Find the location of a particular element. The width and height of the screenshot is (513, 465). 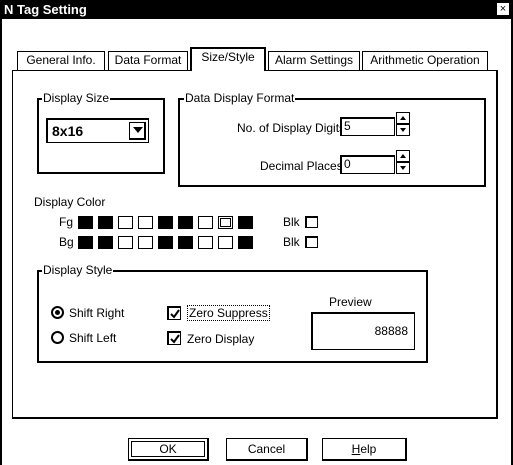

bg-label: Bg is located at coordinates (66, 242).